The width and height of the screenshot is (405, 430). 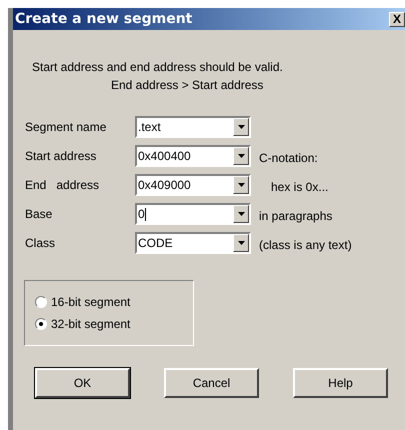 What do you see at coordinates (157, 67) in the screenshot?
I see `instruction-text: Start address and end address should be valid.` at bounding box center [157, 67].